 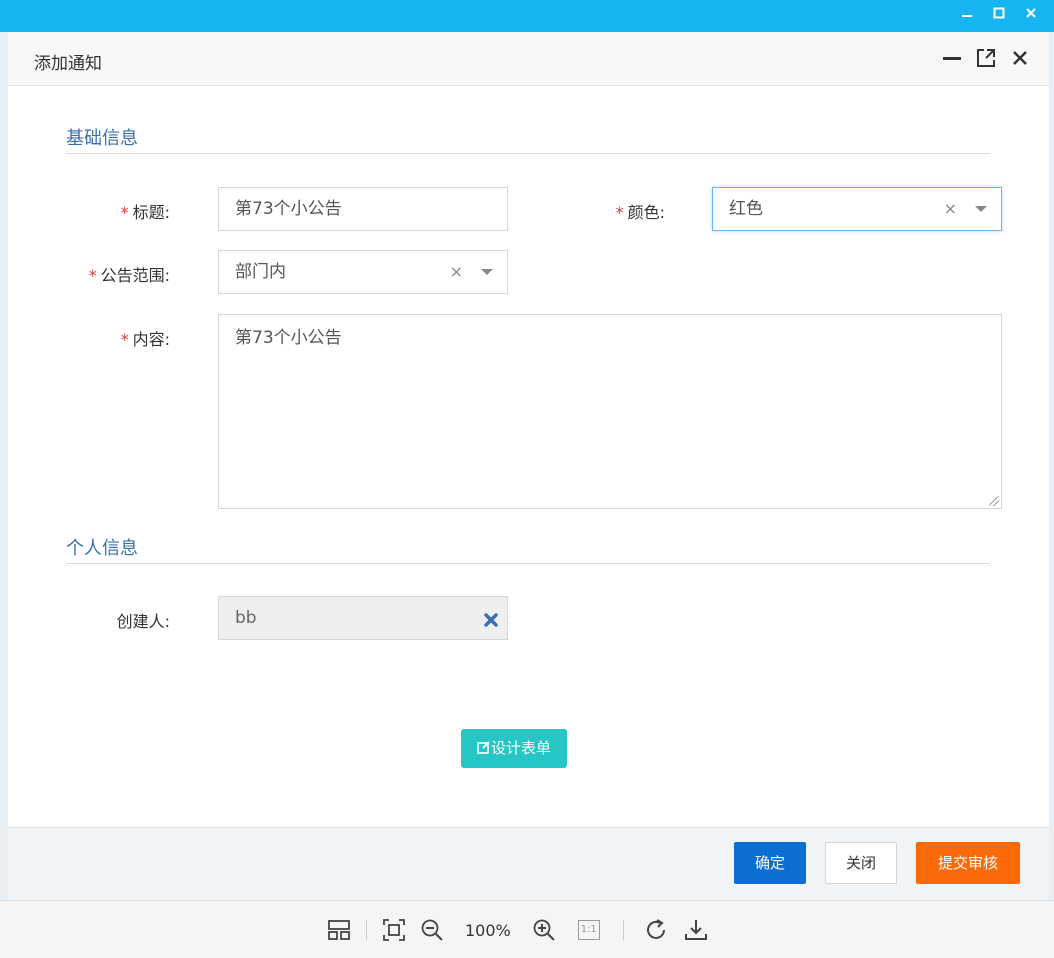 I want to click on scope-label-text: 公告范围:, so click(x=135, y=275).